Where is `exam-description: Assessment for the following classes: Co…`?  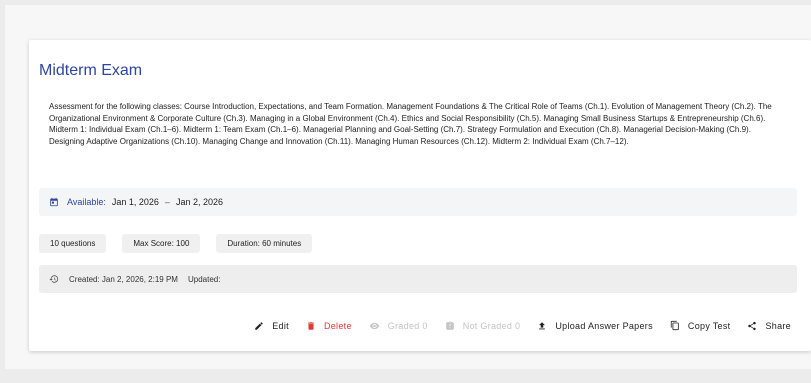
exam-description: Assessment for the following classes: Co… is located at coordinates (410, 124).